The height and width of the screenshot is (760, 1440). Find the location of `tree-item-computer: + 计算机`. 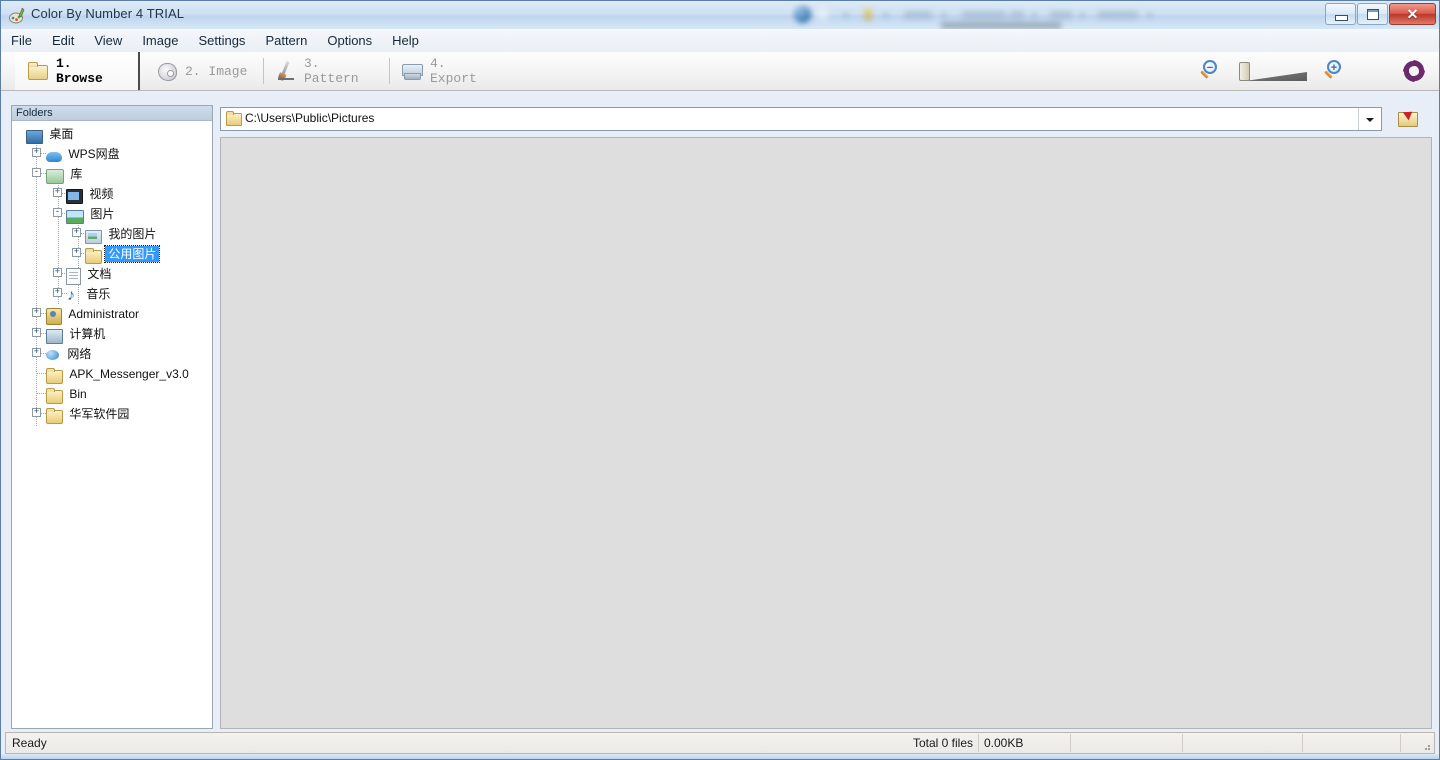

tree-item-computer: + 计算机 is located at coordinates (112, 334).